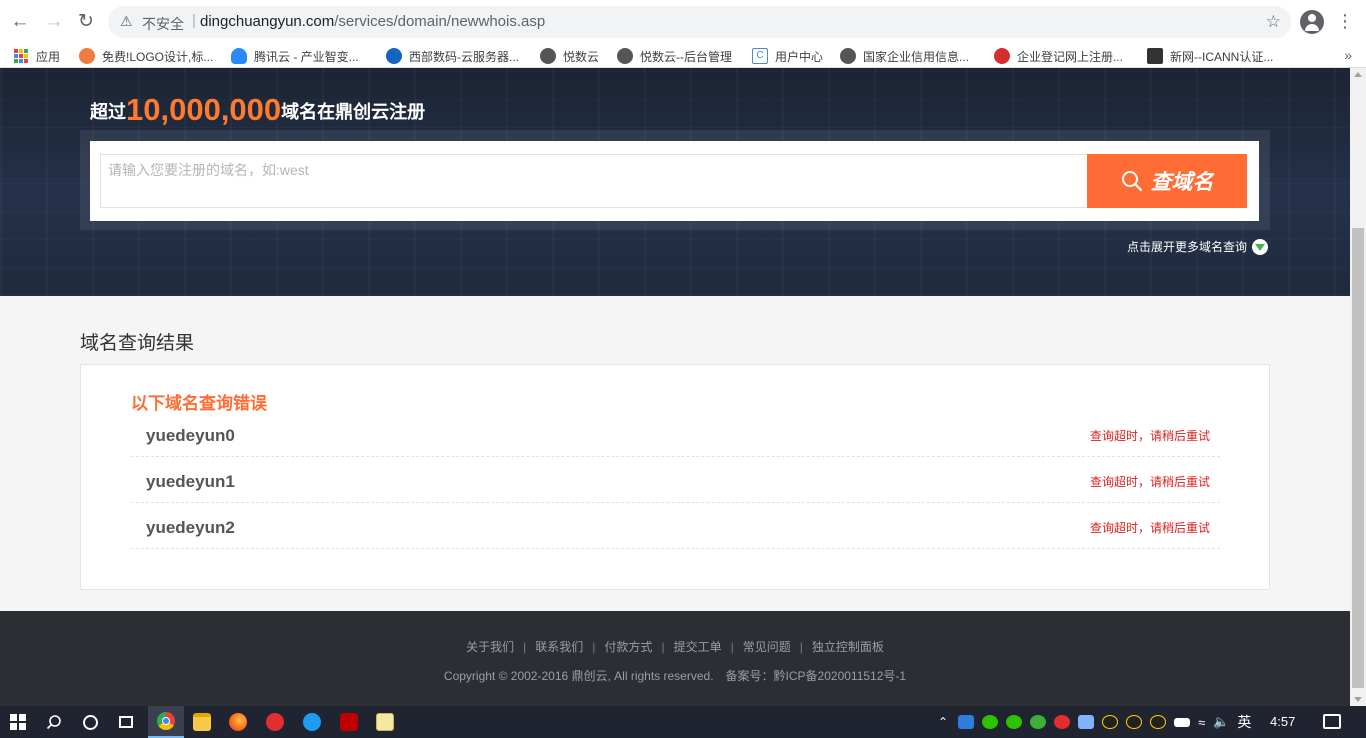 This screenshot has width=1366, height=738. What do you see at coordinates (54, 722) in the screenshot?
I see `search-taskbar-icon` at bounding box center [54, 722].